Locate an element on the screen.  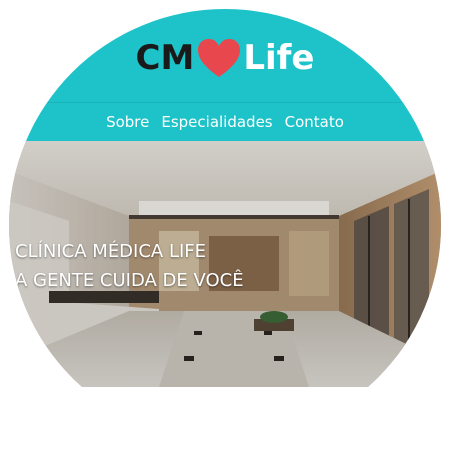
main-navigation: Sobre Especialidades Contato is located at coordinates (225, 122).